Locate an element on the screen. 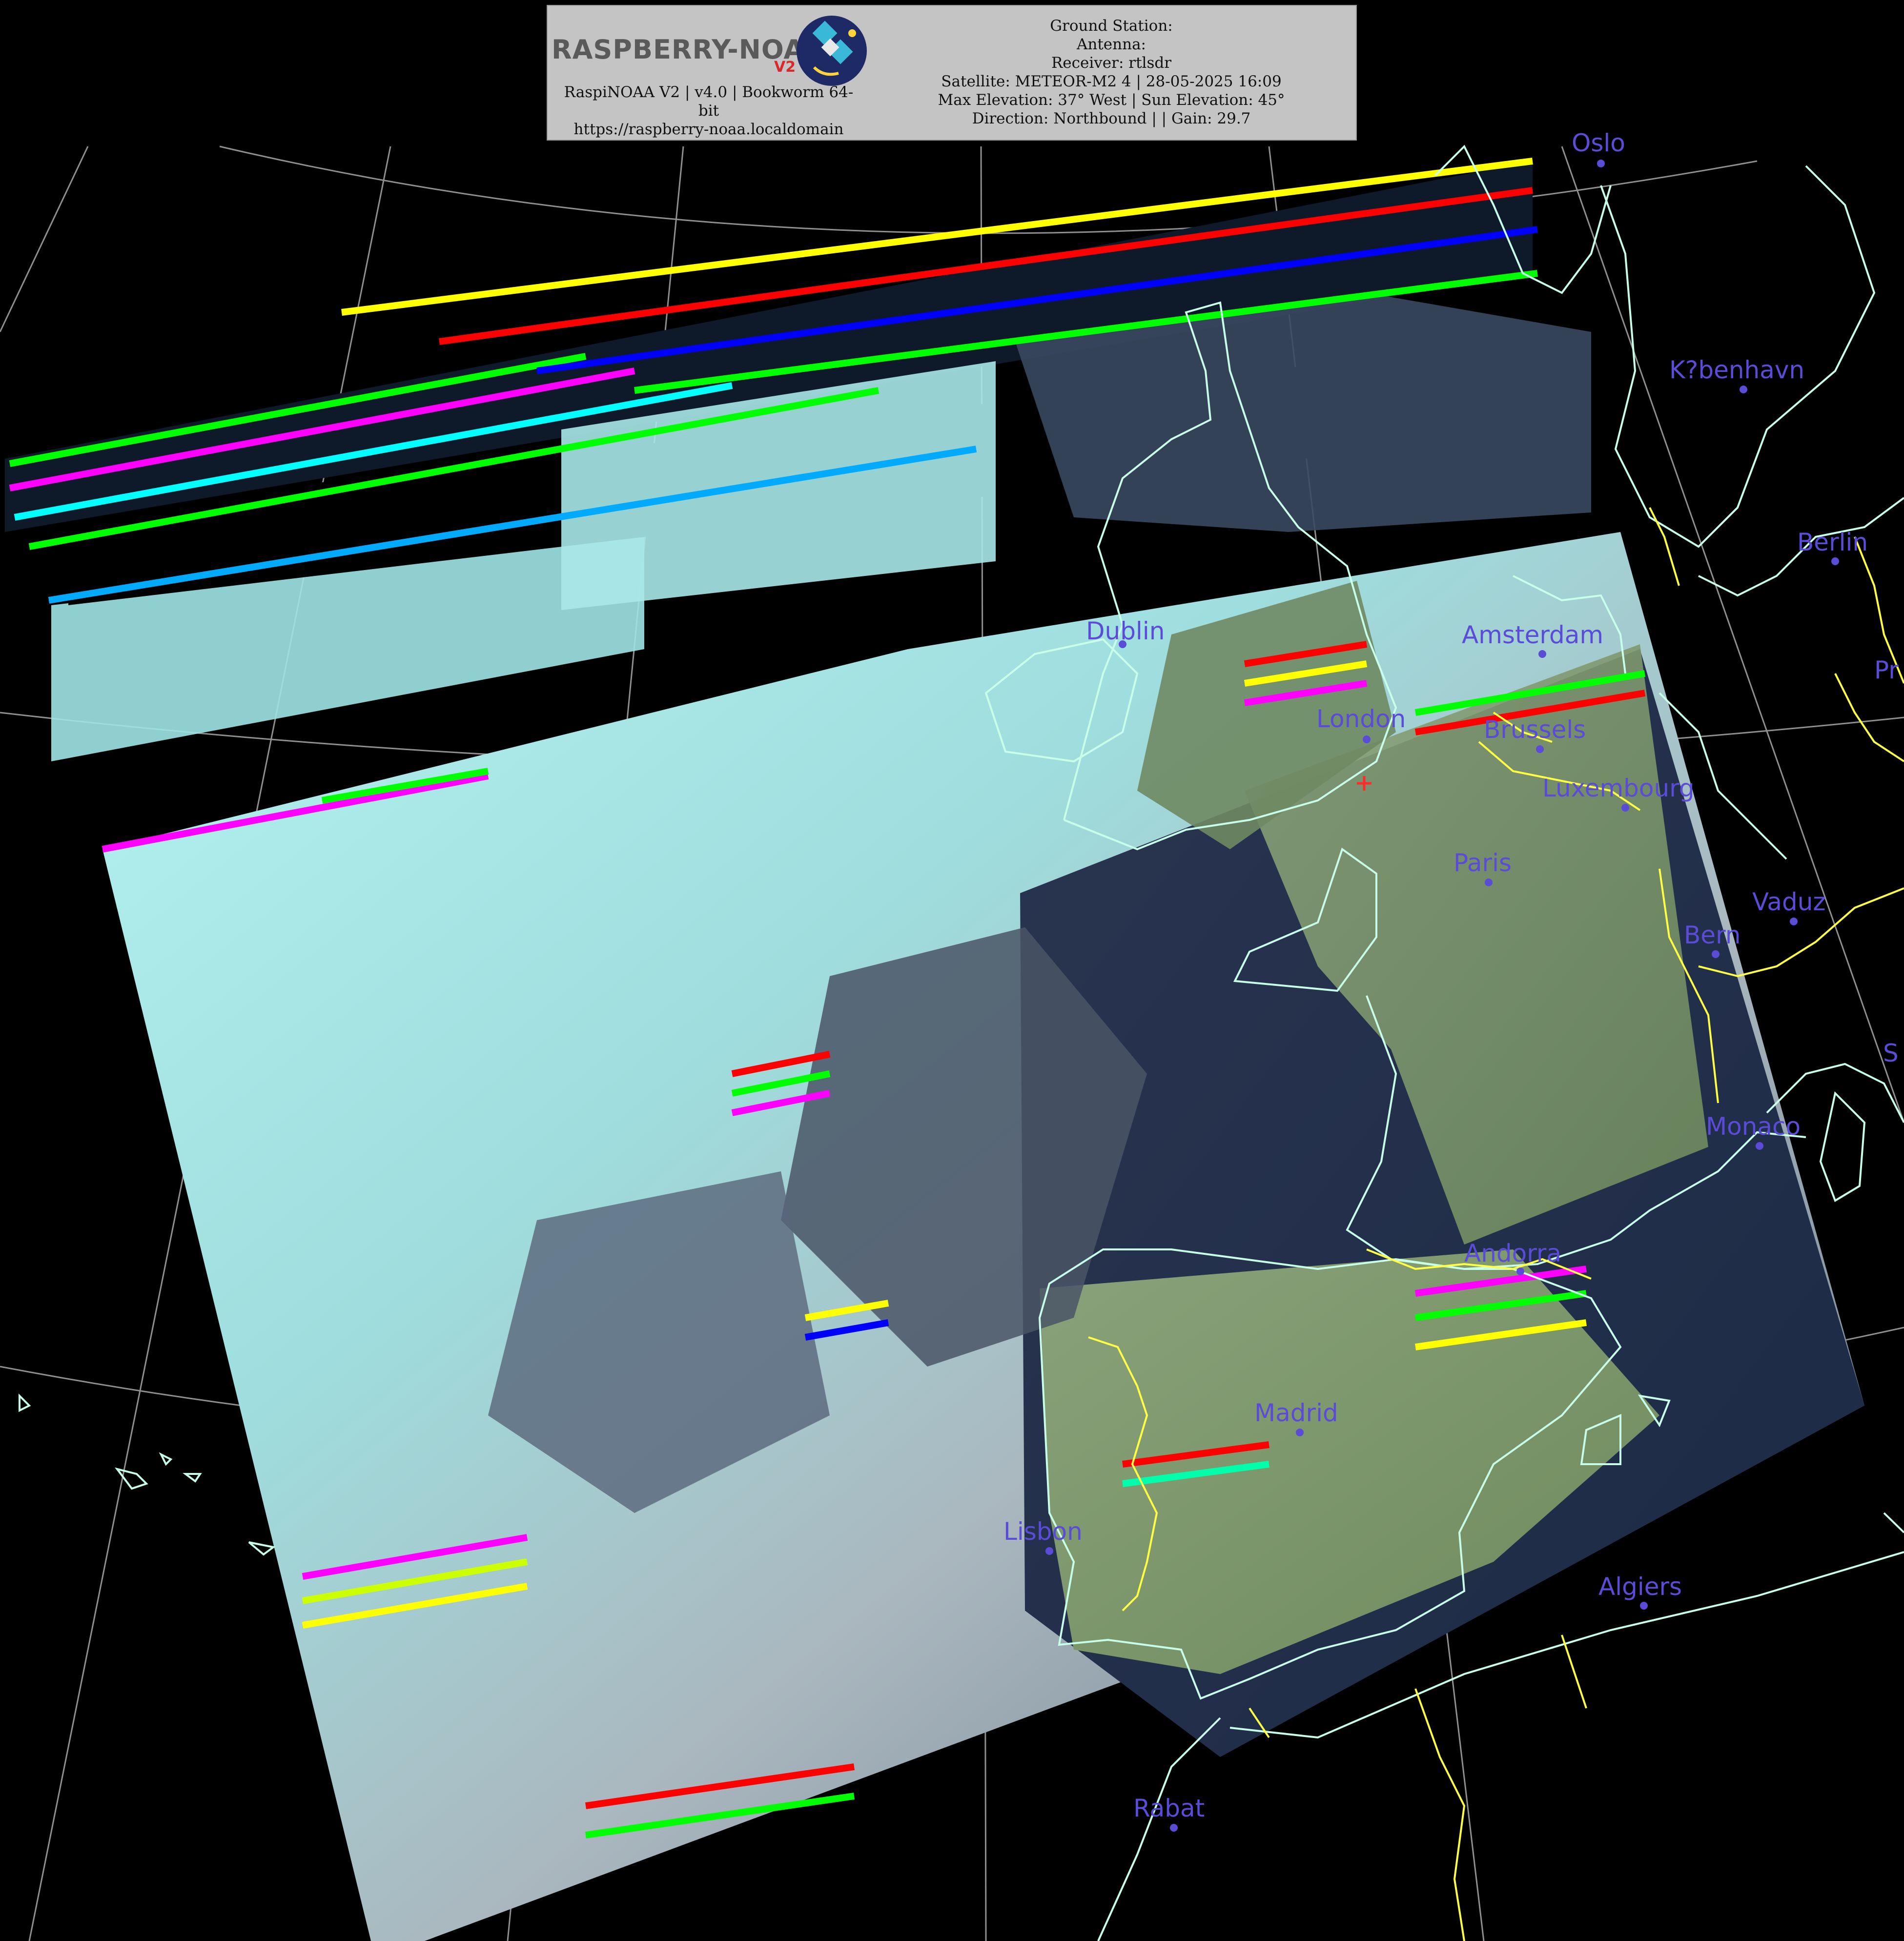 The image size is (1904, 1941). station-url: https://raspberry-noaa.localdomain is located at coordinates (708, 129).